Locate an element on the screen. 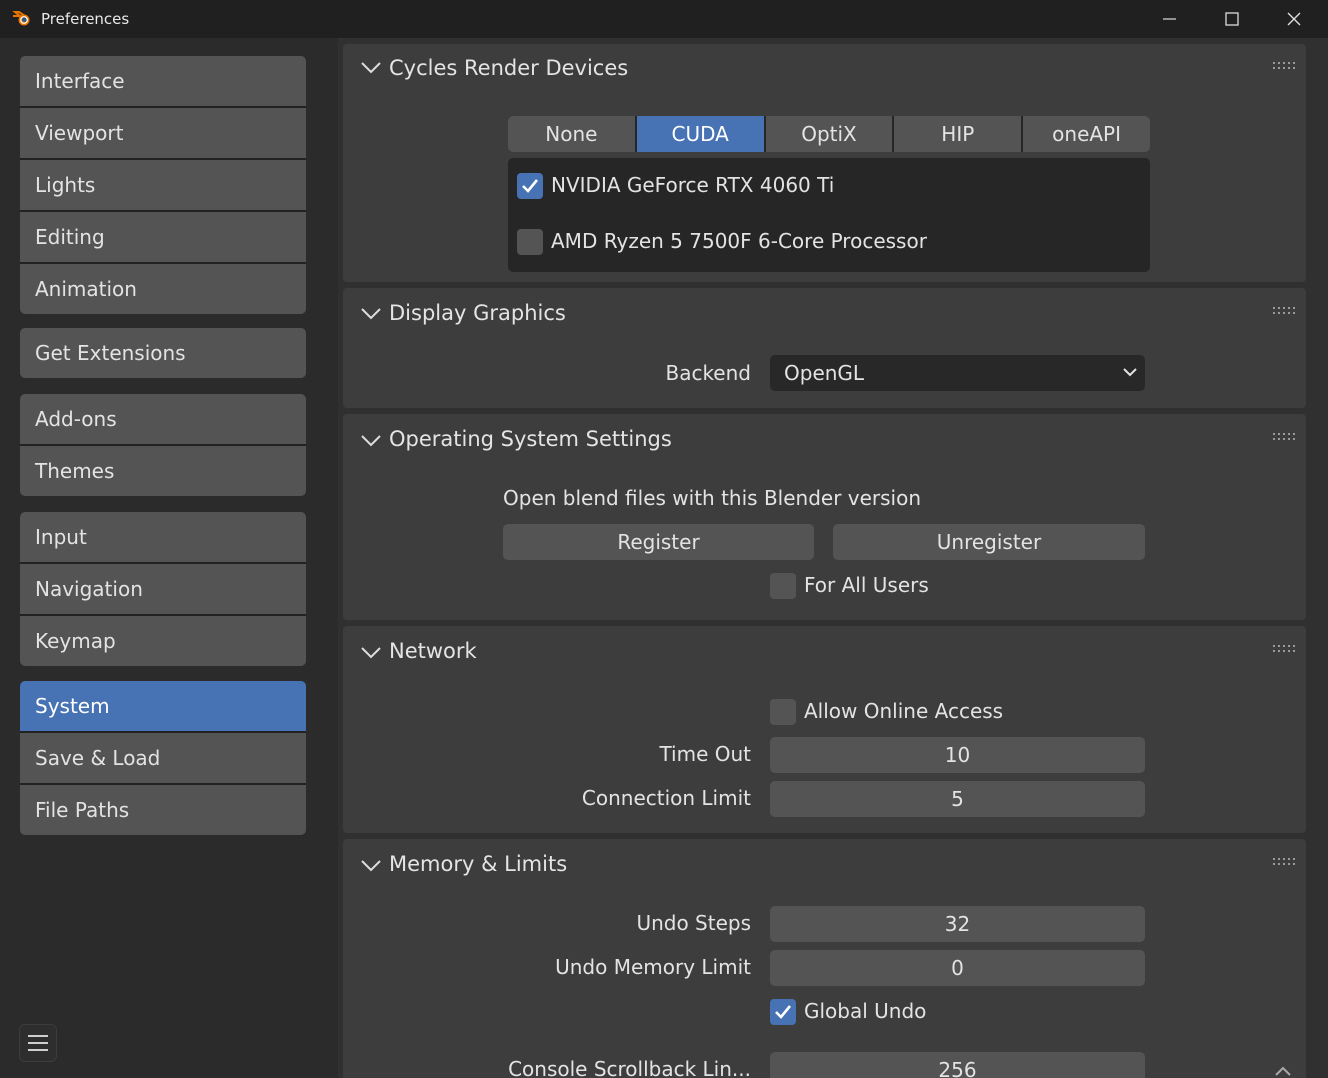 The width and height of the screenshot is (1328, 1078). sidebar-item-editing: Editing is located at coordinates (163, 237).